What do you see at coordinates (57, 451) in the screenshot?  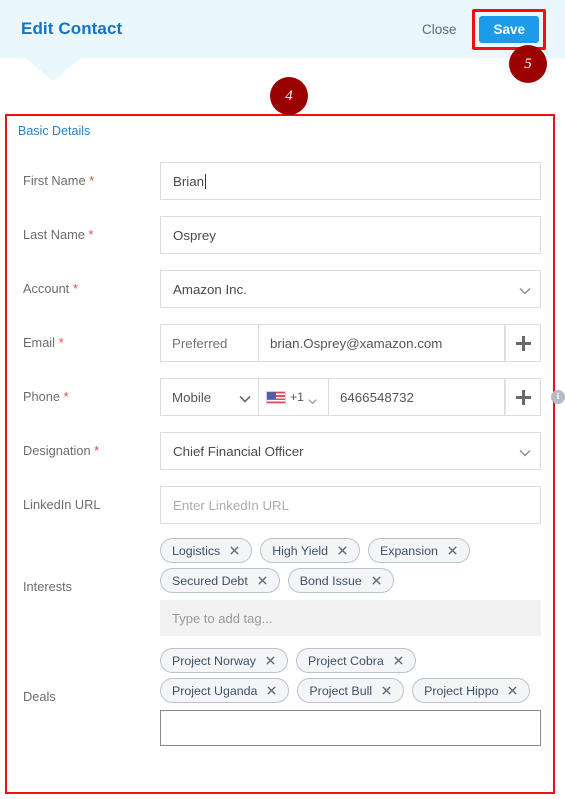 I see `label-designation-text: Designation` at bounding box center [57, 451].